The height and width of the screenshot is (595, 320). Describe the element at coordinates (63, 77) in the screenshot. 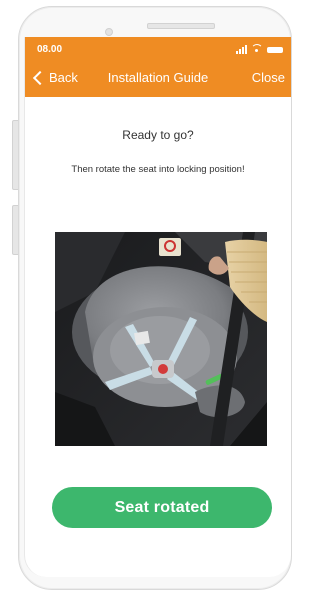

I see `back-label: Back` at that location.